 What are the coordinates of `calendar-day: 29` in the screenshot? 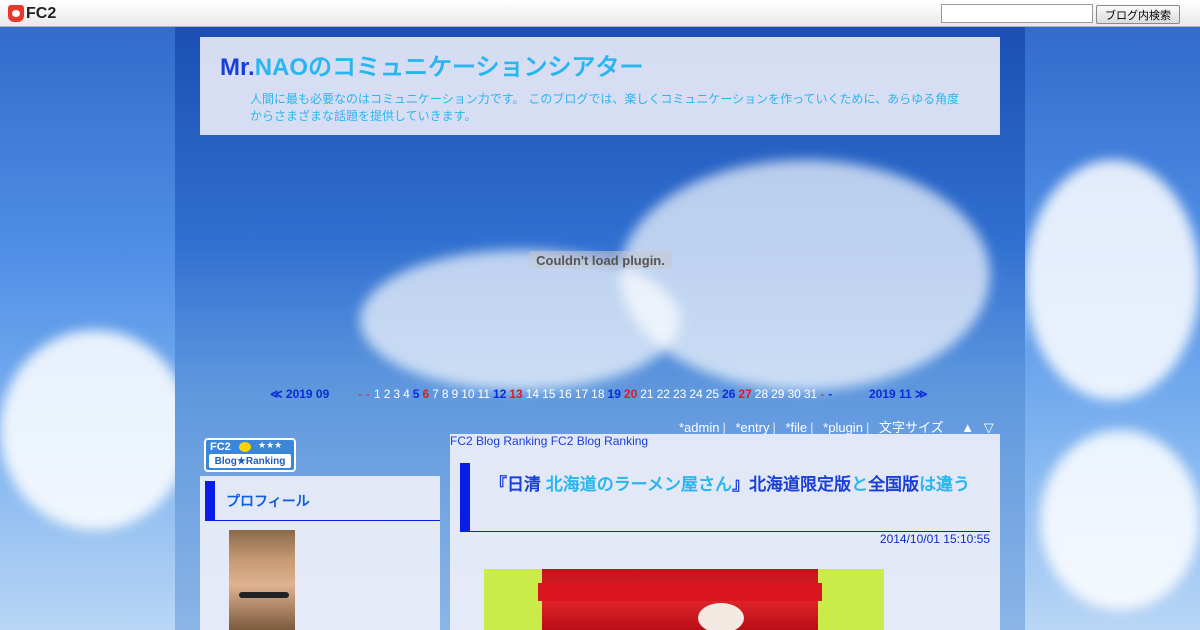 It's located at (777, 394).